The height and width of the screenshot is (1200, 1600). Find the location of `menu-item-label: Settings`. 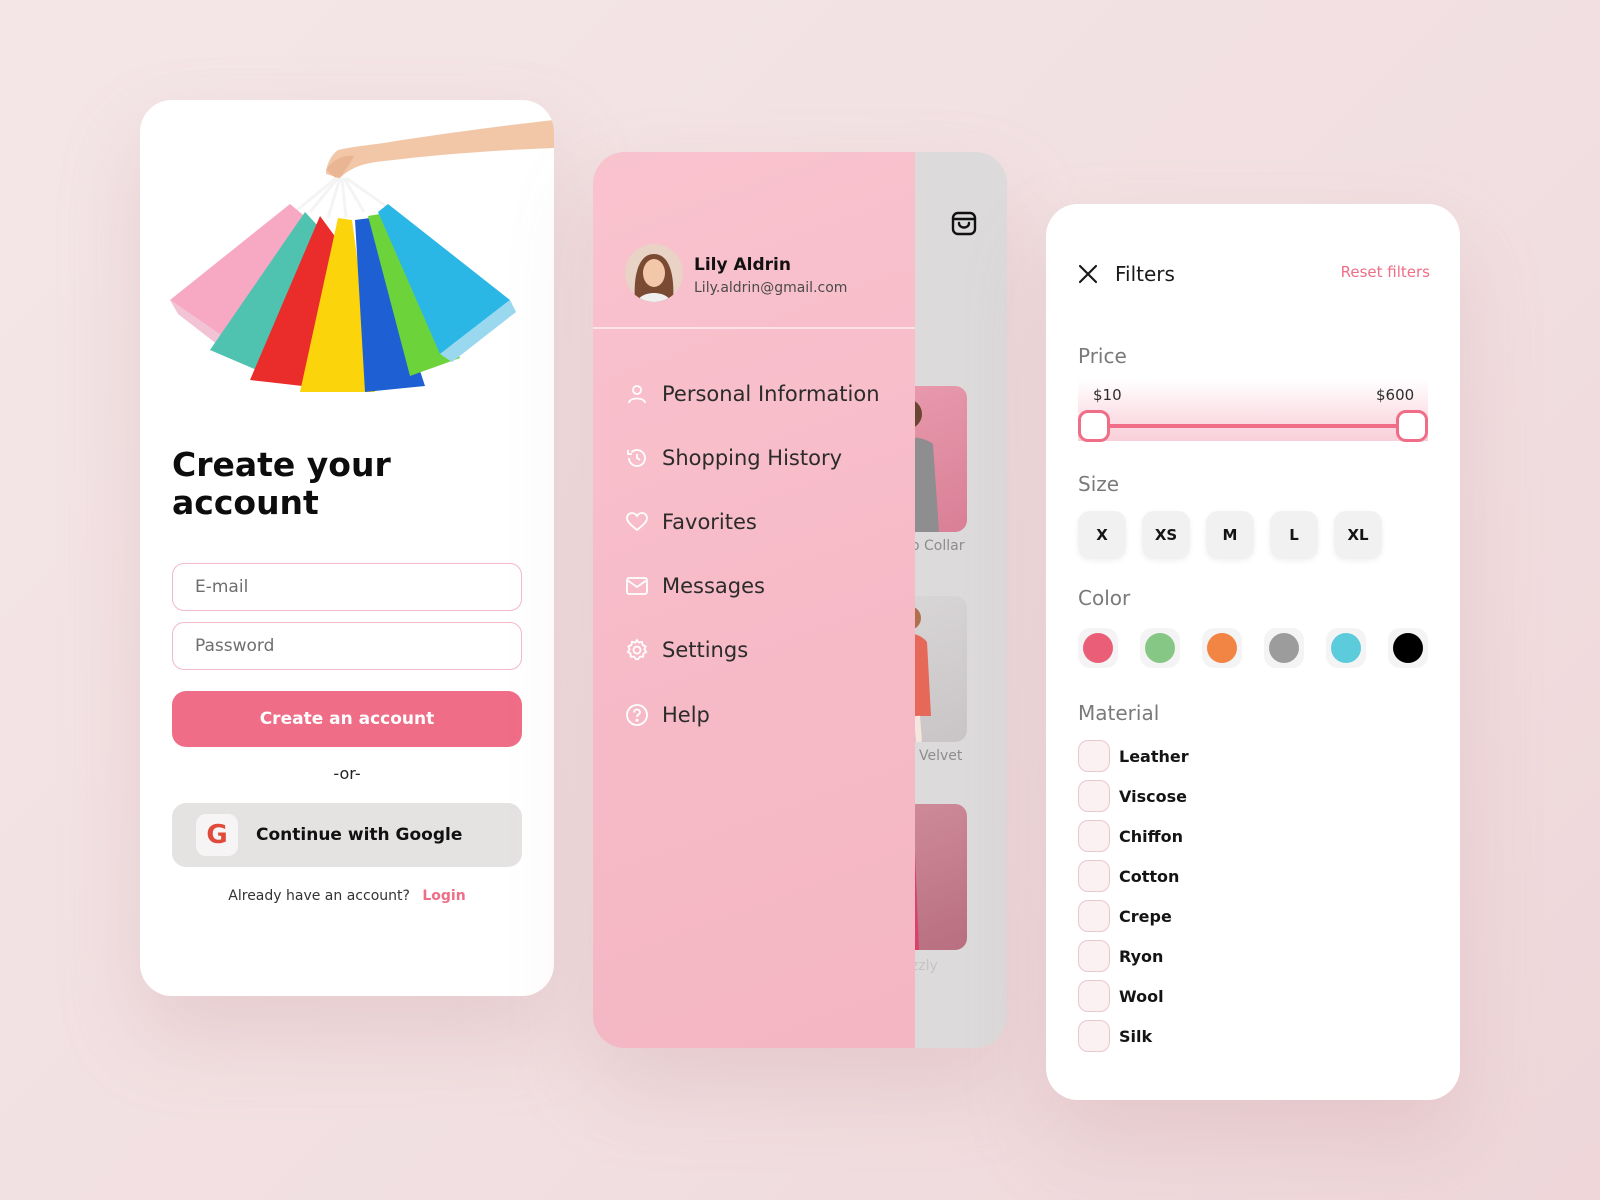

menu-item-label: Settings is located at coordinates (705, 650).